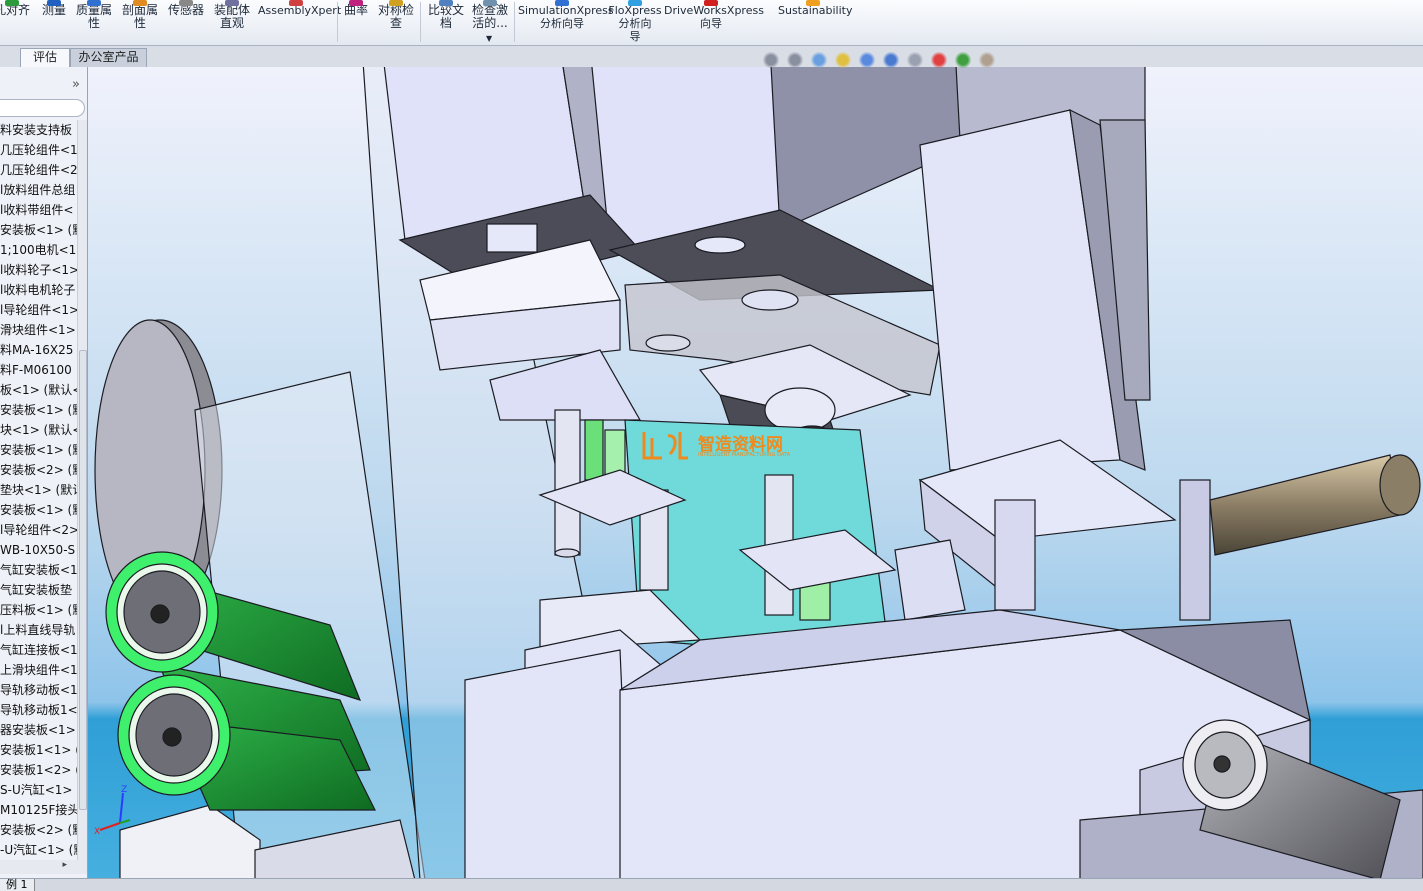 The image size is (1423, 891). I want to click on view-settings-icon, so click(987, 60).